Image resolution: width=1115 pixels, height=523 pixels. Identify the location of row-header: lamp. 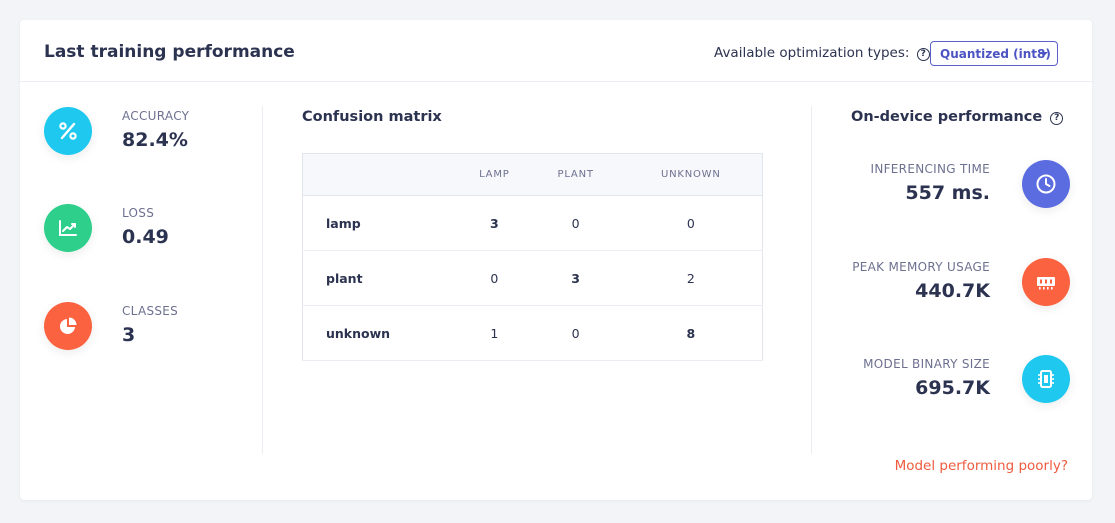
(379, 223).